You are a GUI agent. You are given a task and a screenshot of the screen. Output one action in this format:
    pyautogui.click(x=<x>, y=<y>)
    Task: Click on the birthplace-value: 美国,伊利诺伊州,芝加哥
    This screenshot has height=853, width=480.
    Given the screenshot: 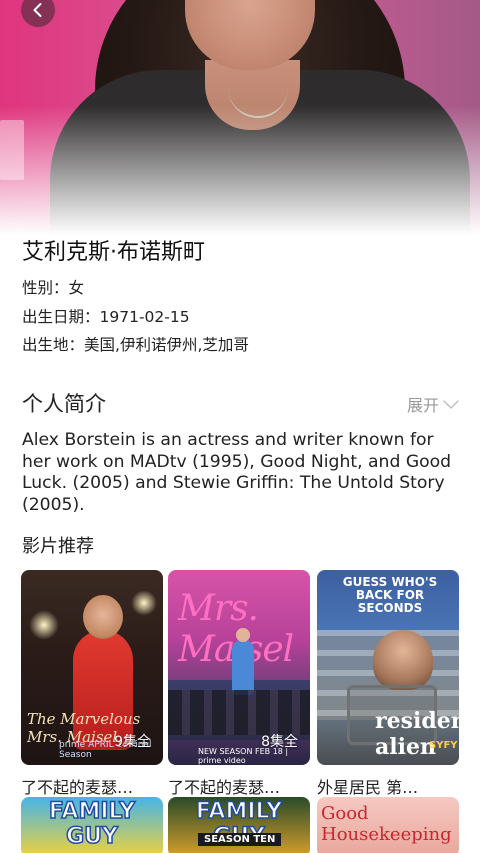 What is the action you would take?
    pyautogui.click(x=166, y=345)
    